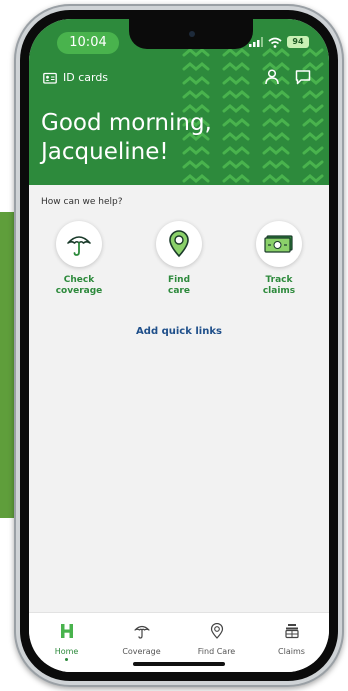  I want to click on camera-dot, so click(192, 34).